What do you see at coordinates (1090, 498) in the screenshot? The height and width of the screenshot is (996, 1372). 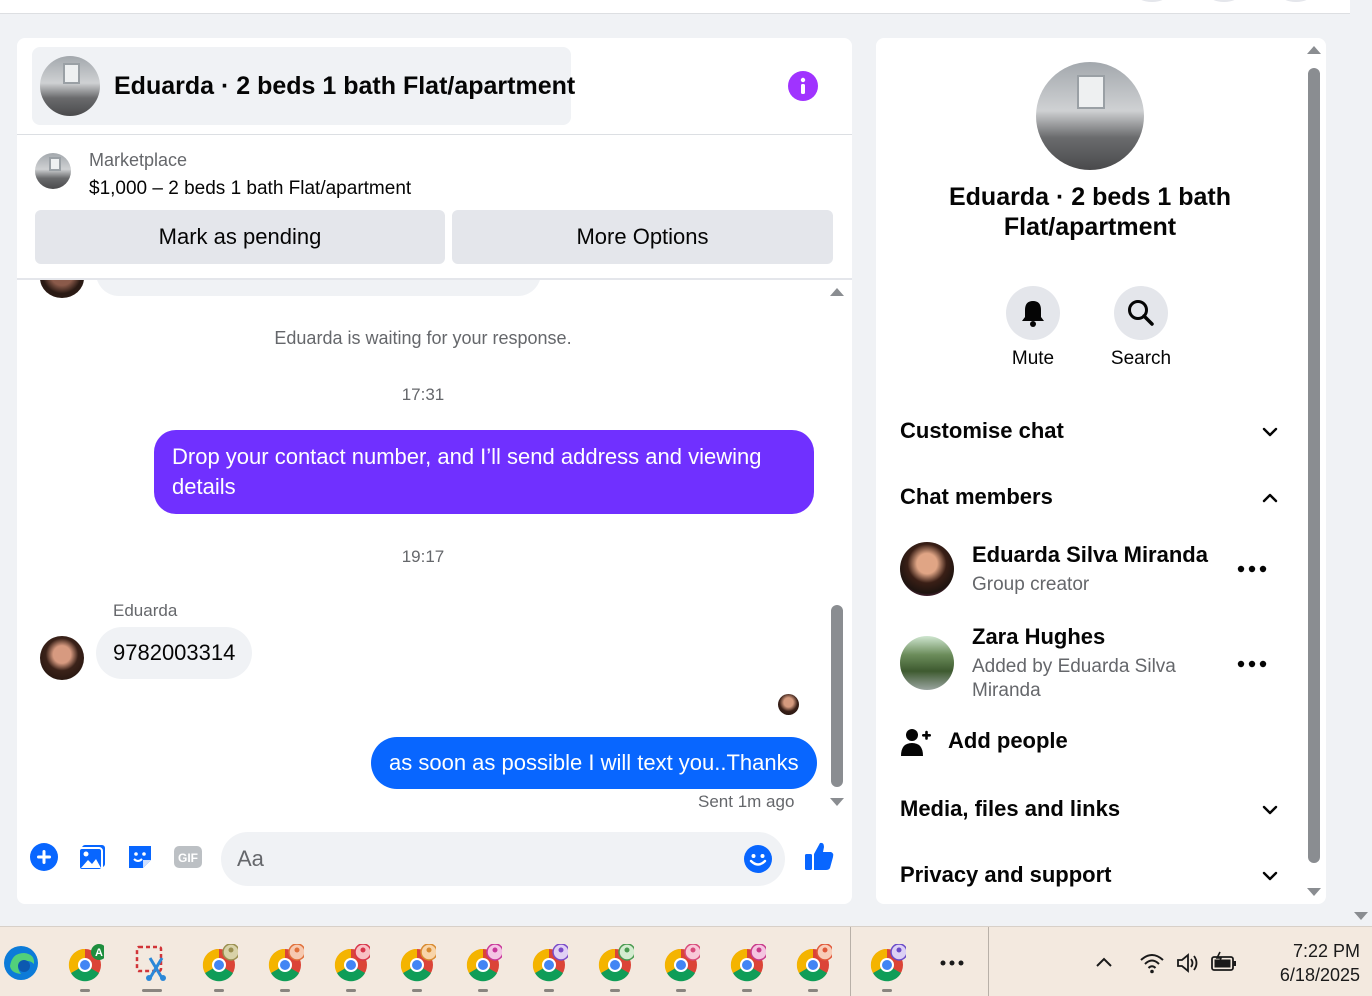 I see `chat-members-section: Chat members` at bounding box center [1090, 498].